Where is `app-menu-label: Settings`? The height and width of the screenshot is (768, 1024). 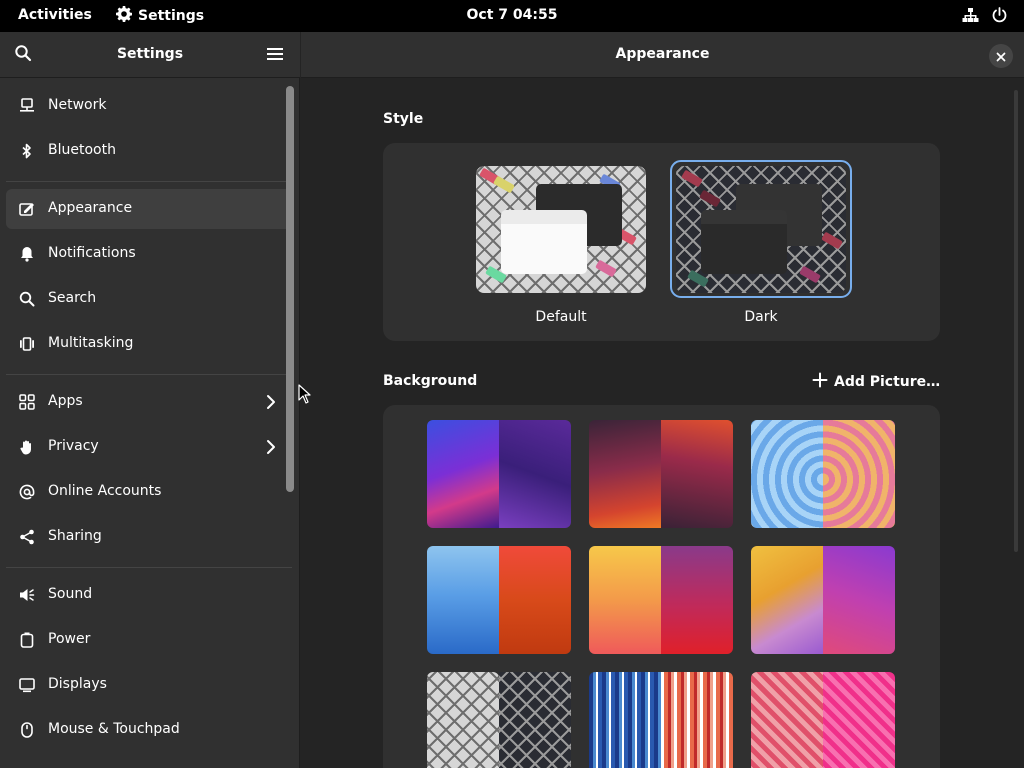 app-menu-label: Settings is located at coordinates (171, 16).